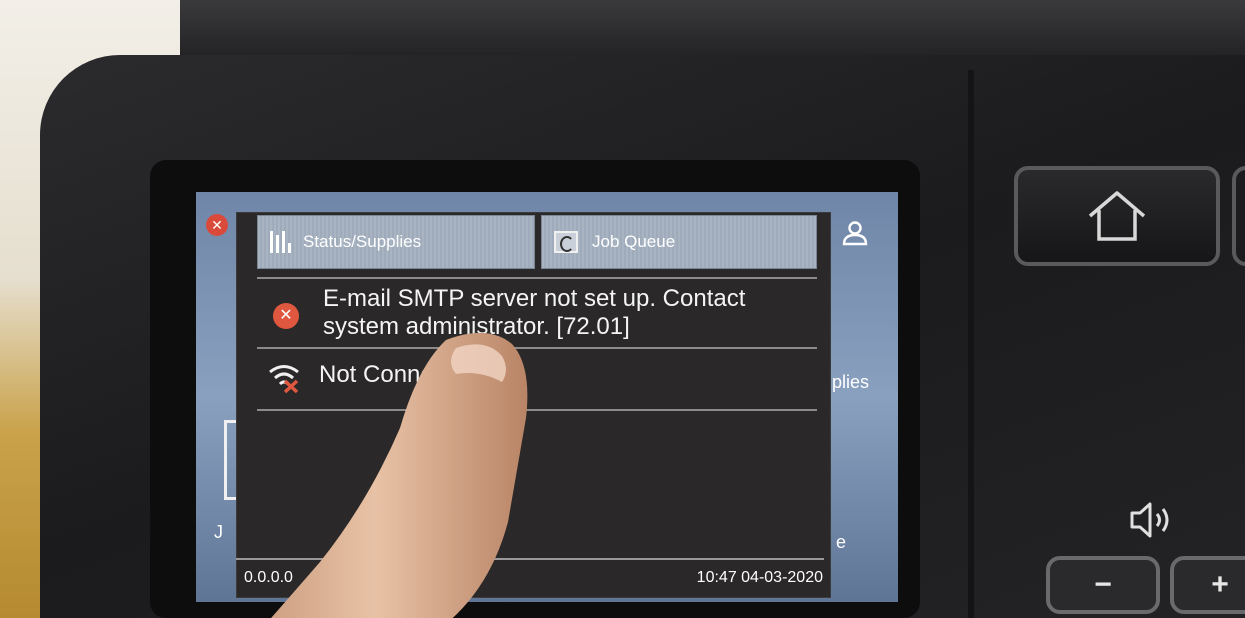 The height and width of the screenshot is (618, 1245). What do you see at coordinates (399, 374) in the screenshot?
I see `network-status-text: Not Connected` at bounding box center [399, 374].